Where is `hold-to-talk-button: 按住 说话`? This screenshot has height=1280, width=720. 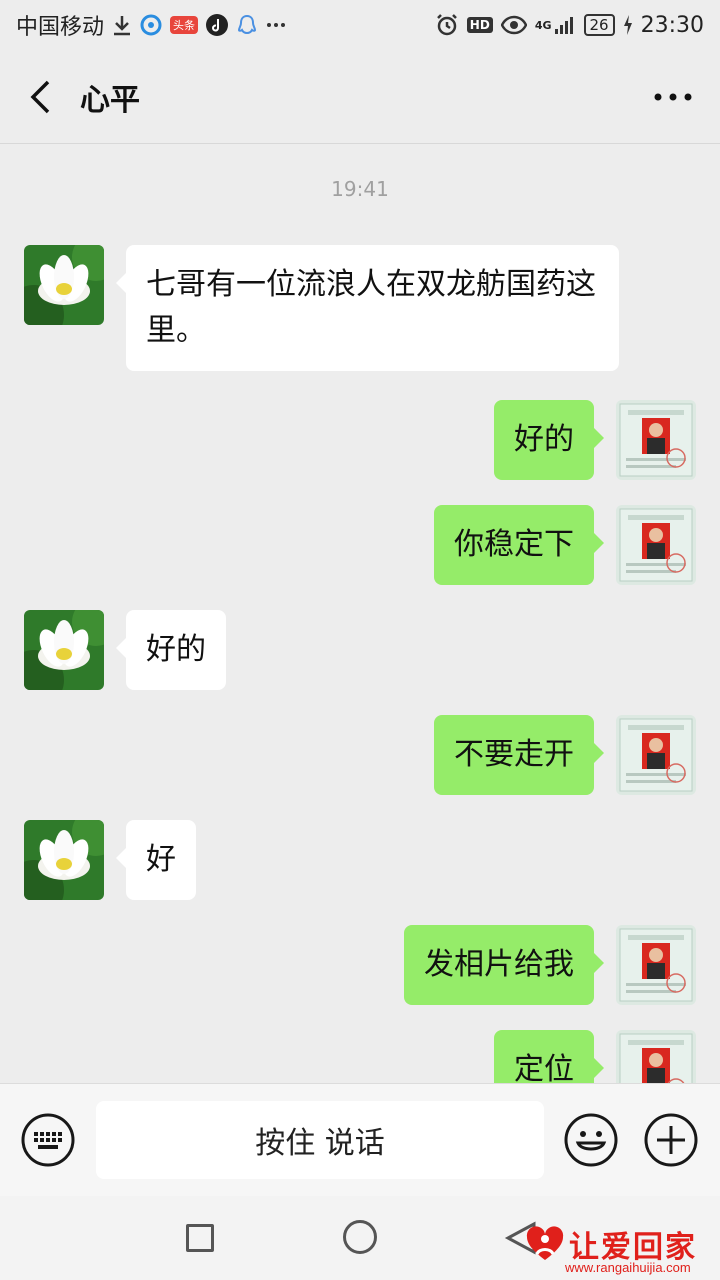 hold-to-talk-button: 按住 说话 is located at coordinates (320, 1140).